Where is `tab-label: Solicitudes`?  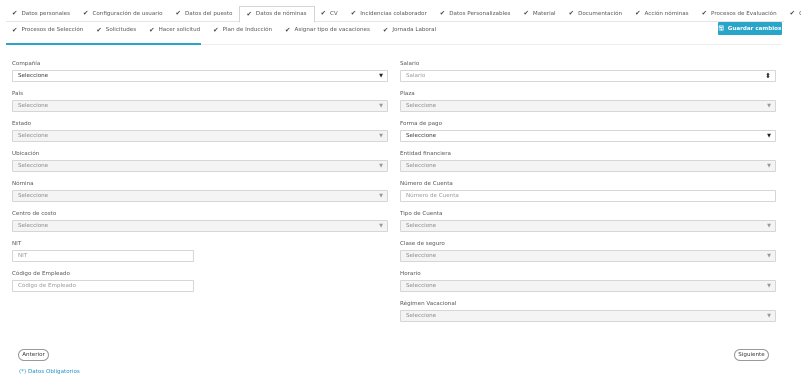
tab-label: Solicitudes is located at coordinates (121, 30).